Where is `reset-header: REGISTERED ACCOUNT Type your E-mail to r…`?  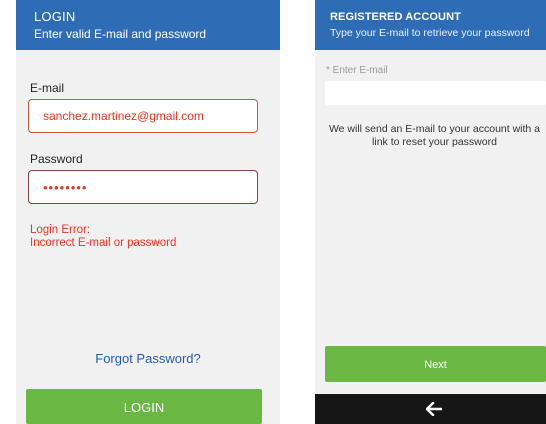 reset-header: REGISTERED ACCOUNT Type your E-mail to r… is located at coordinates (430, 25).